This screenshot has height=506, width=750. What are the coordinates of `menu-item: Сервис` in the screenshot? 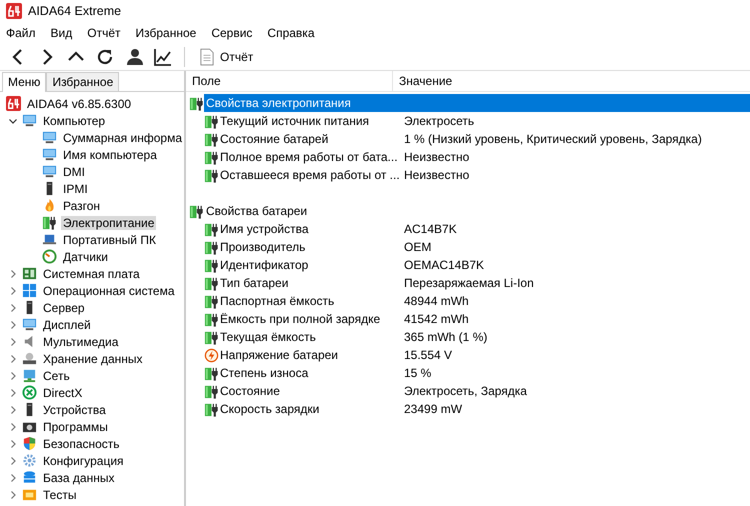 It's located at (231, 33).